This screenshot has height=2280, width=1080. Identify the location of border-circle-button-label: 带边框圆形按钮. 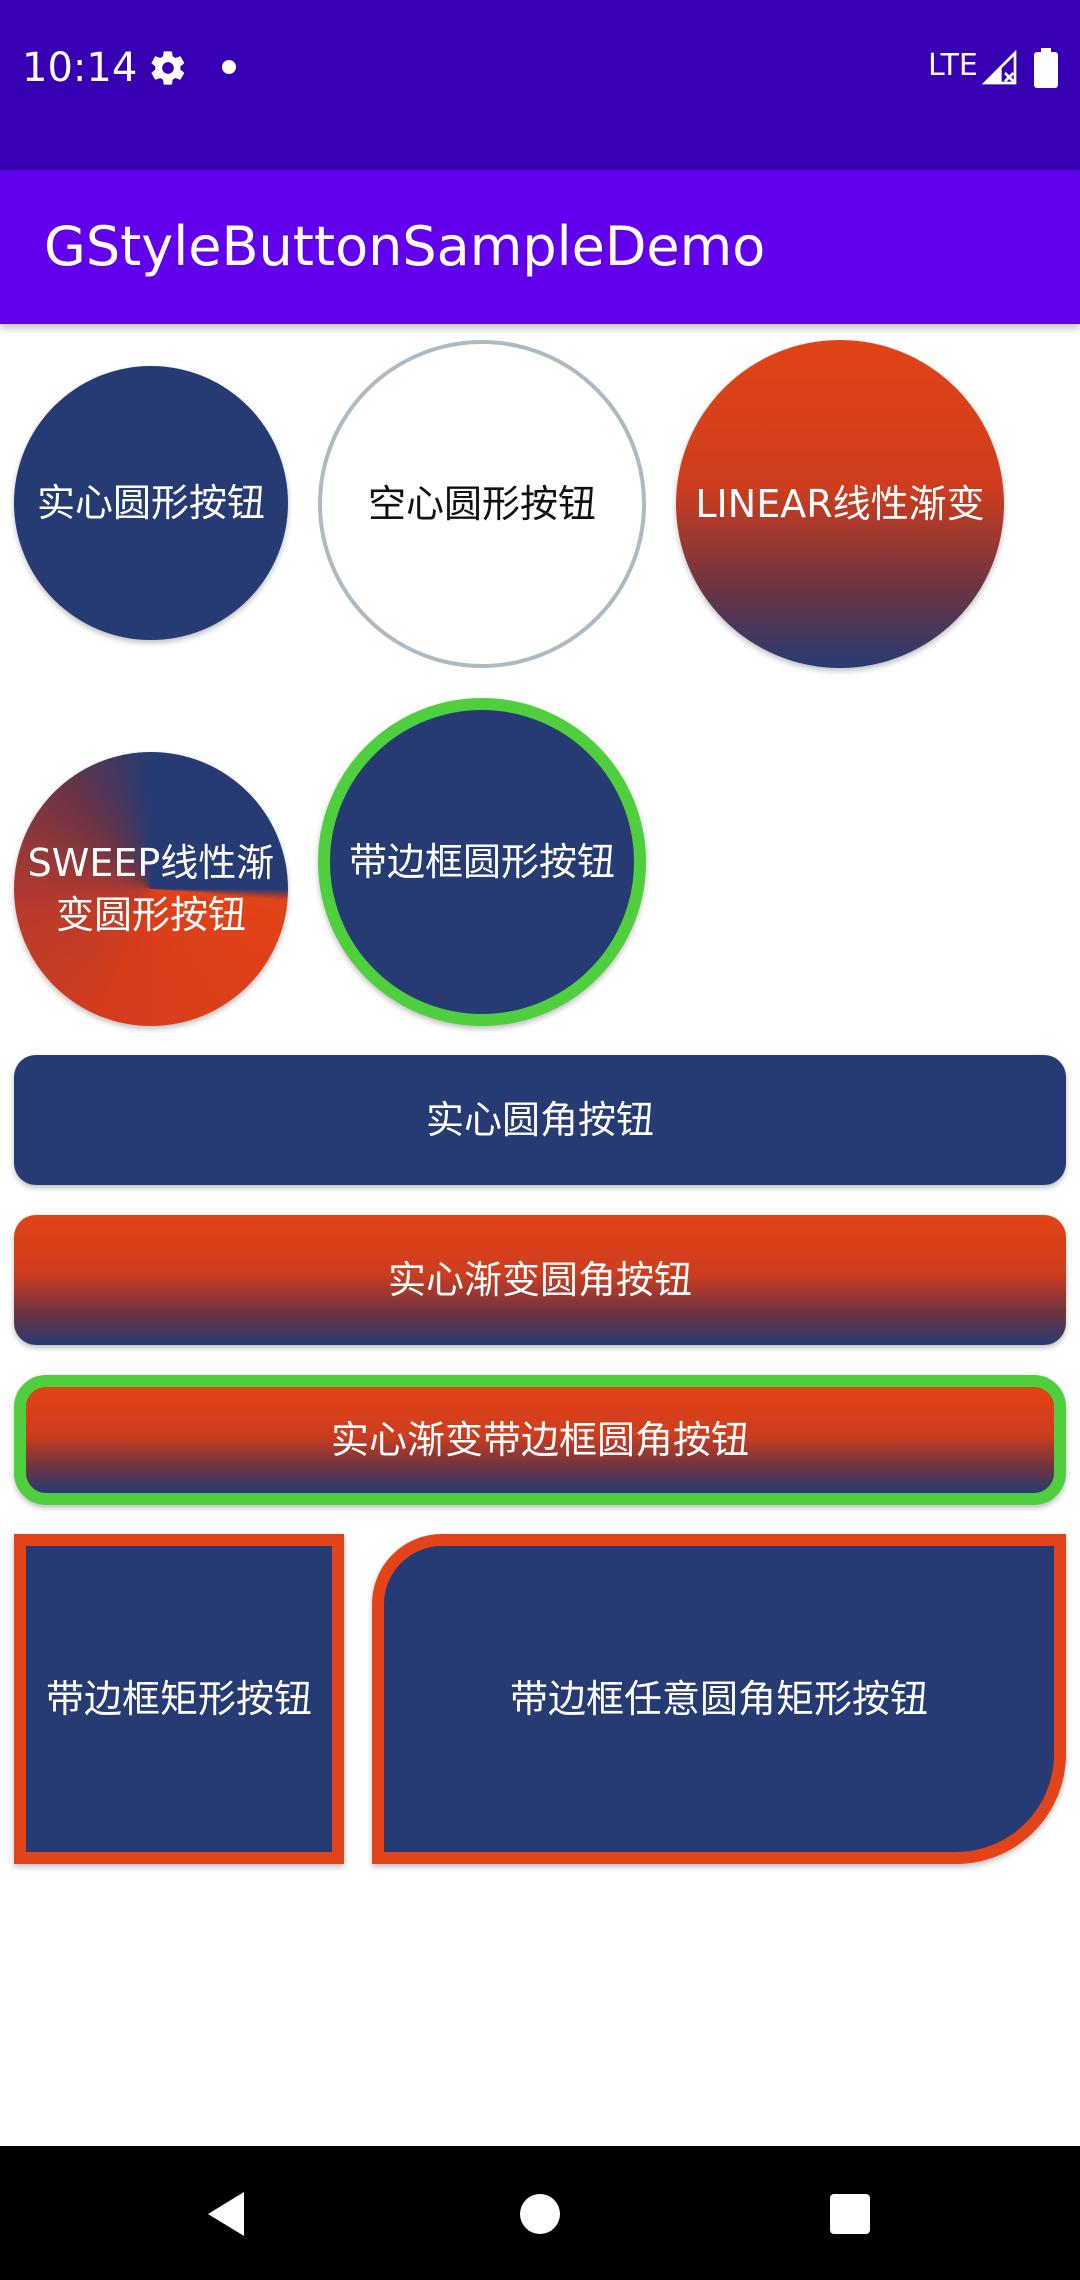
(481, 862).